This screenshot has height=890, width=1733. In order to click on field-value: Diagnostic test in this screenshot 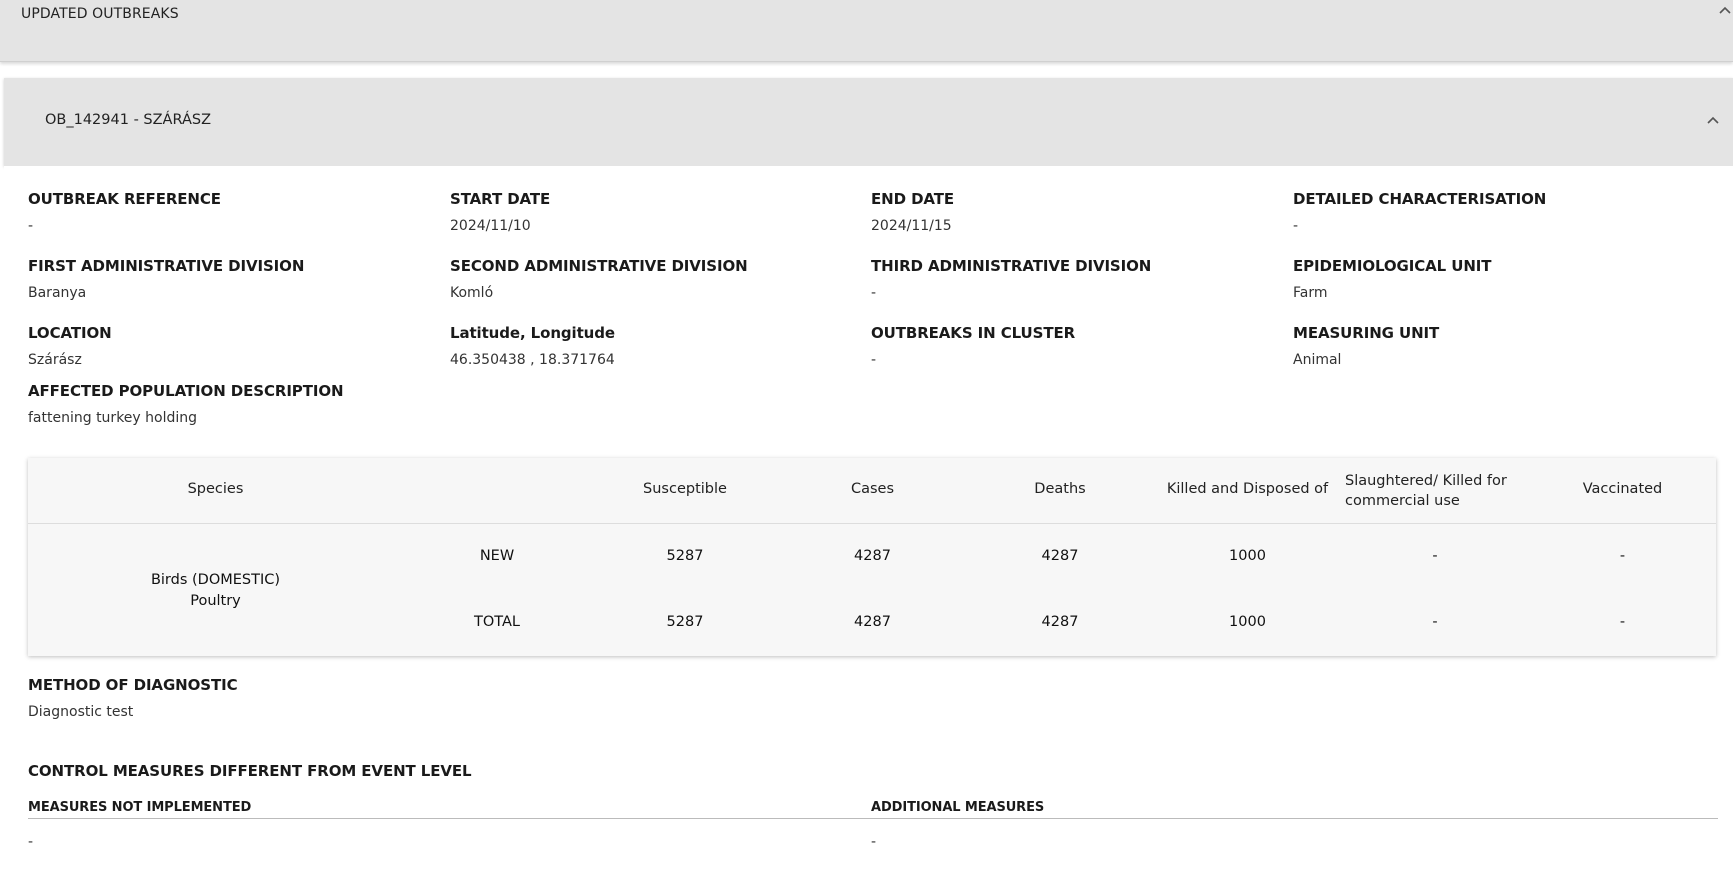, I will do `click(81, 712)`.